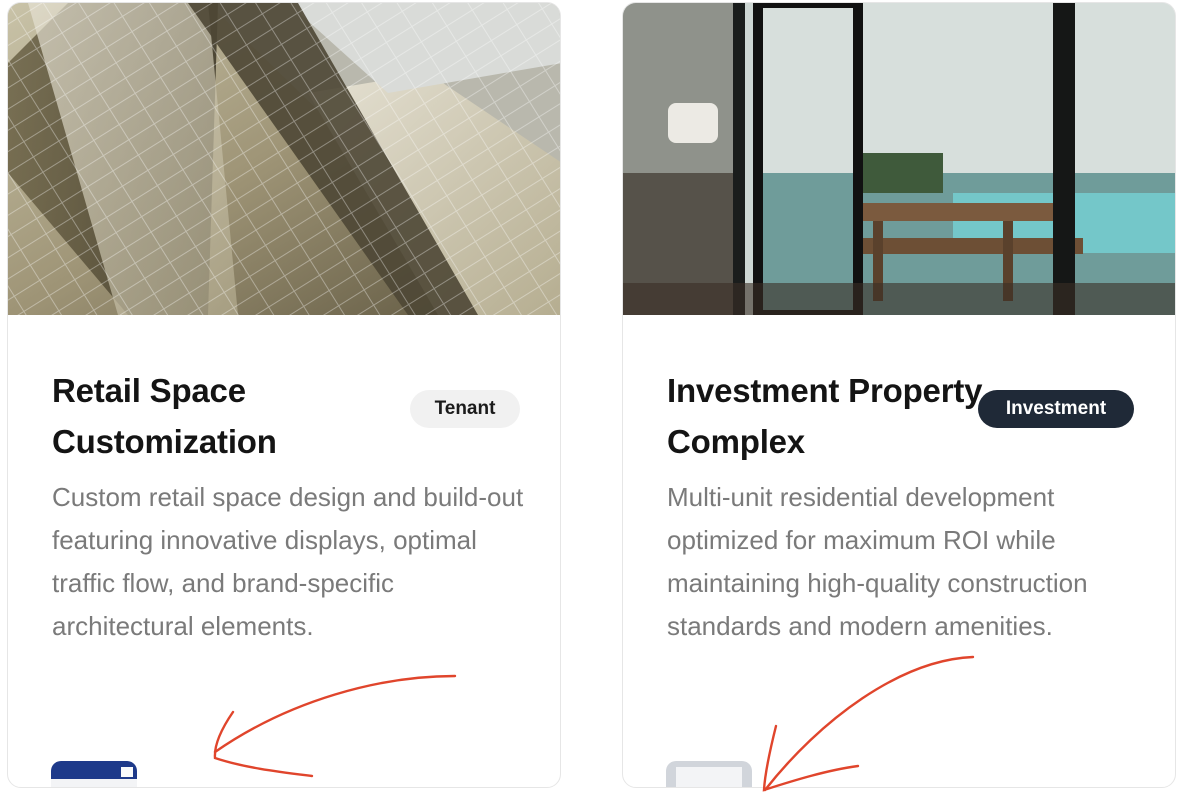  I want to click on card-title: Investment Property Complex, so click(825, 416).